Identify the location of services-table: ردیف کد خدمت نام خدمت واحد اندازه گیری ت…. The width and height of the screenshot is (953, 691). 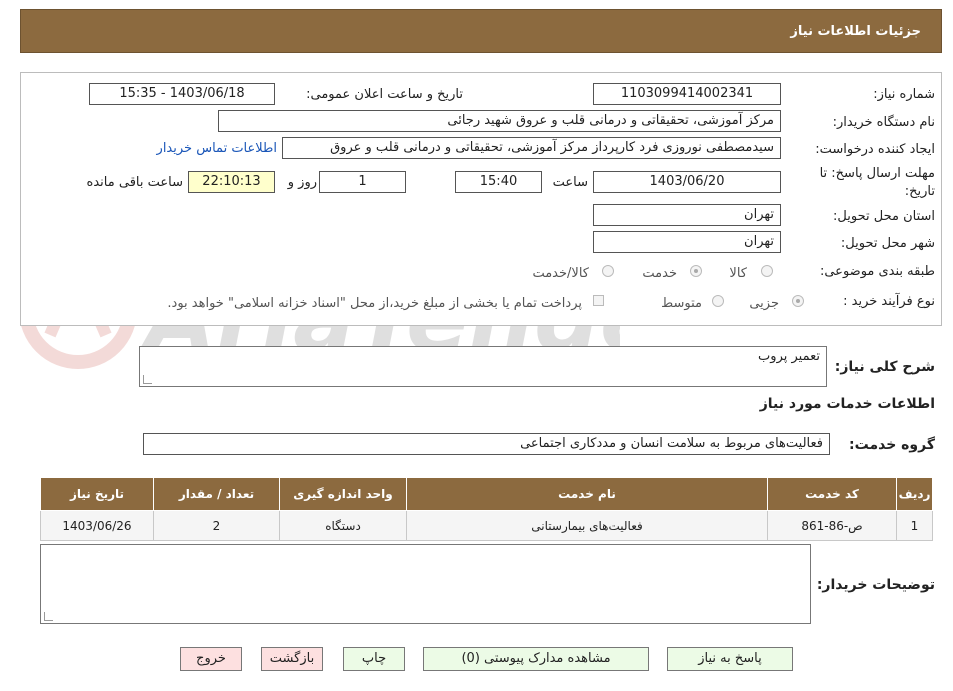
(486, 509).